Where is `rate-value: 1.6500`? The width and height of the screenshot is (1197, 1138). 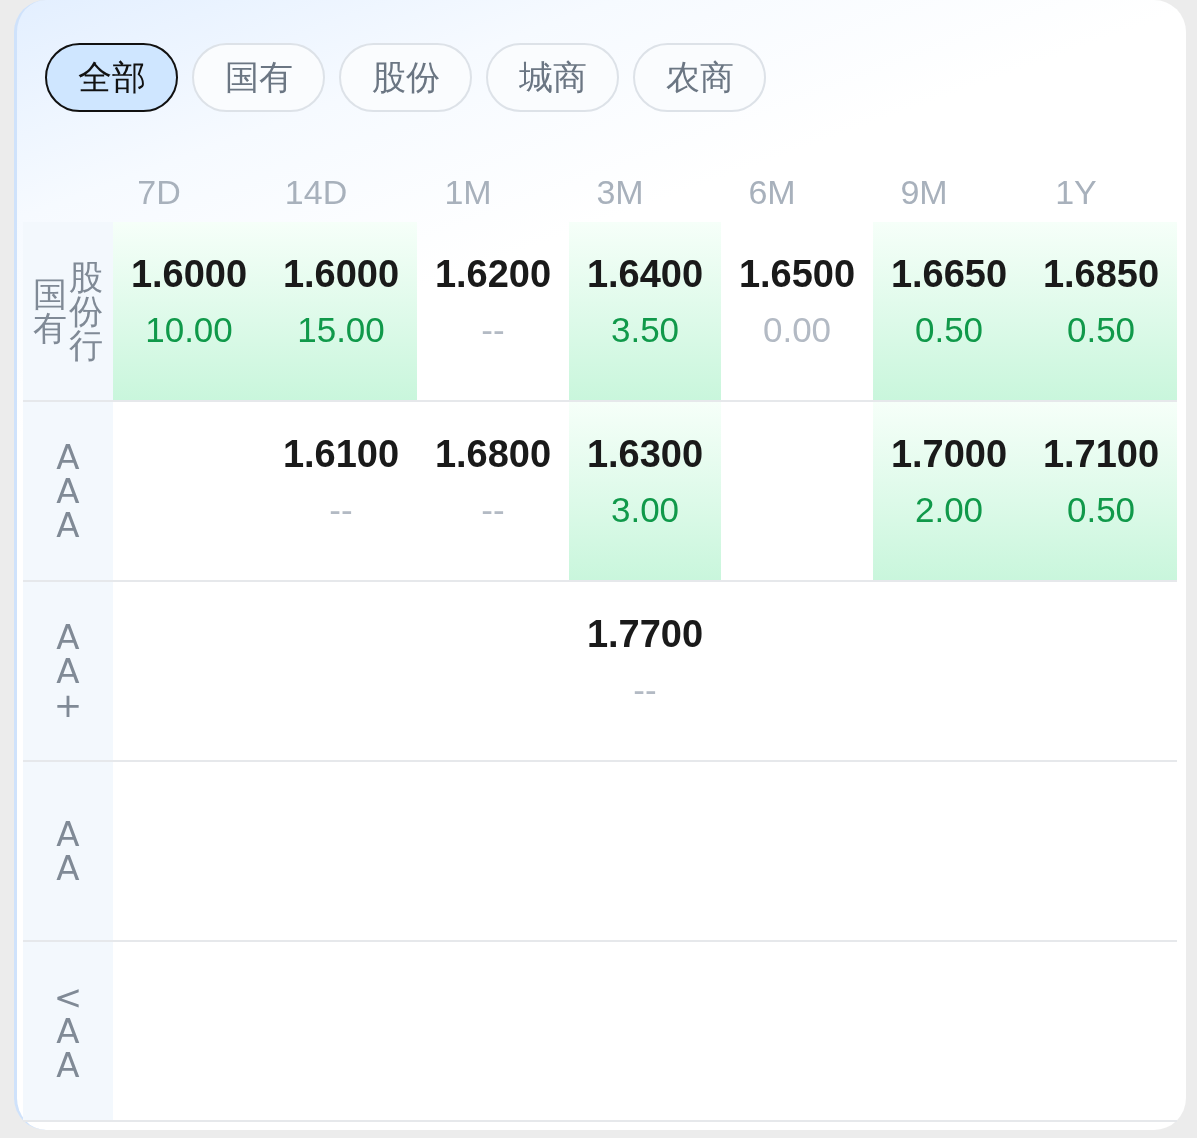
rate-value: 1.6500 is located at coordinates (797, 274).